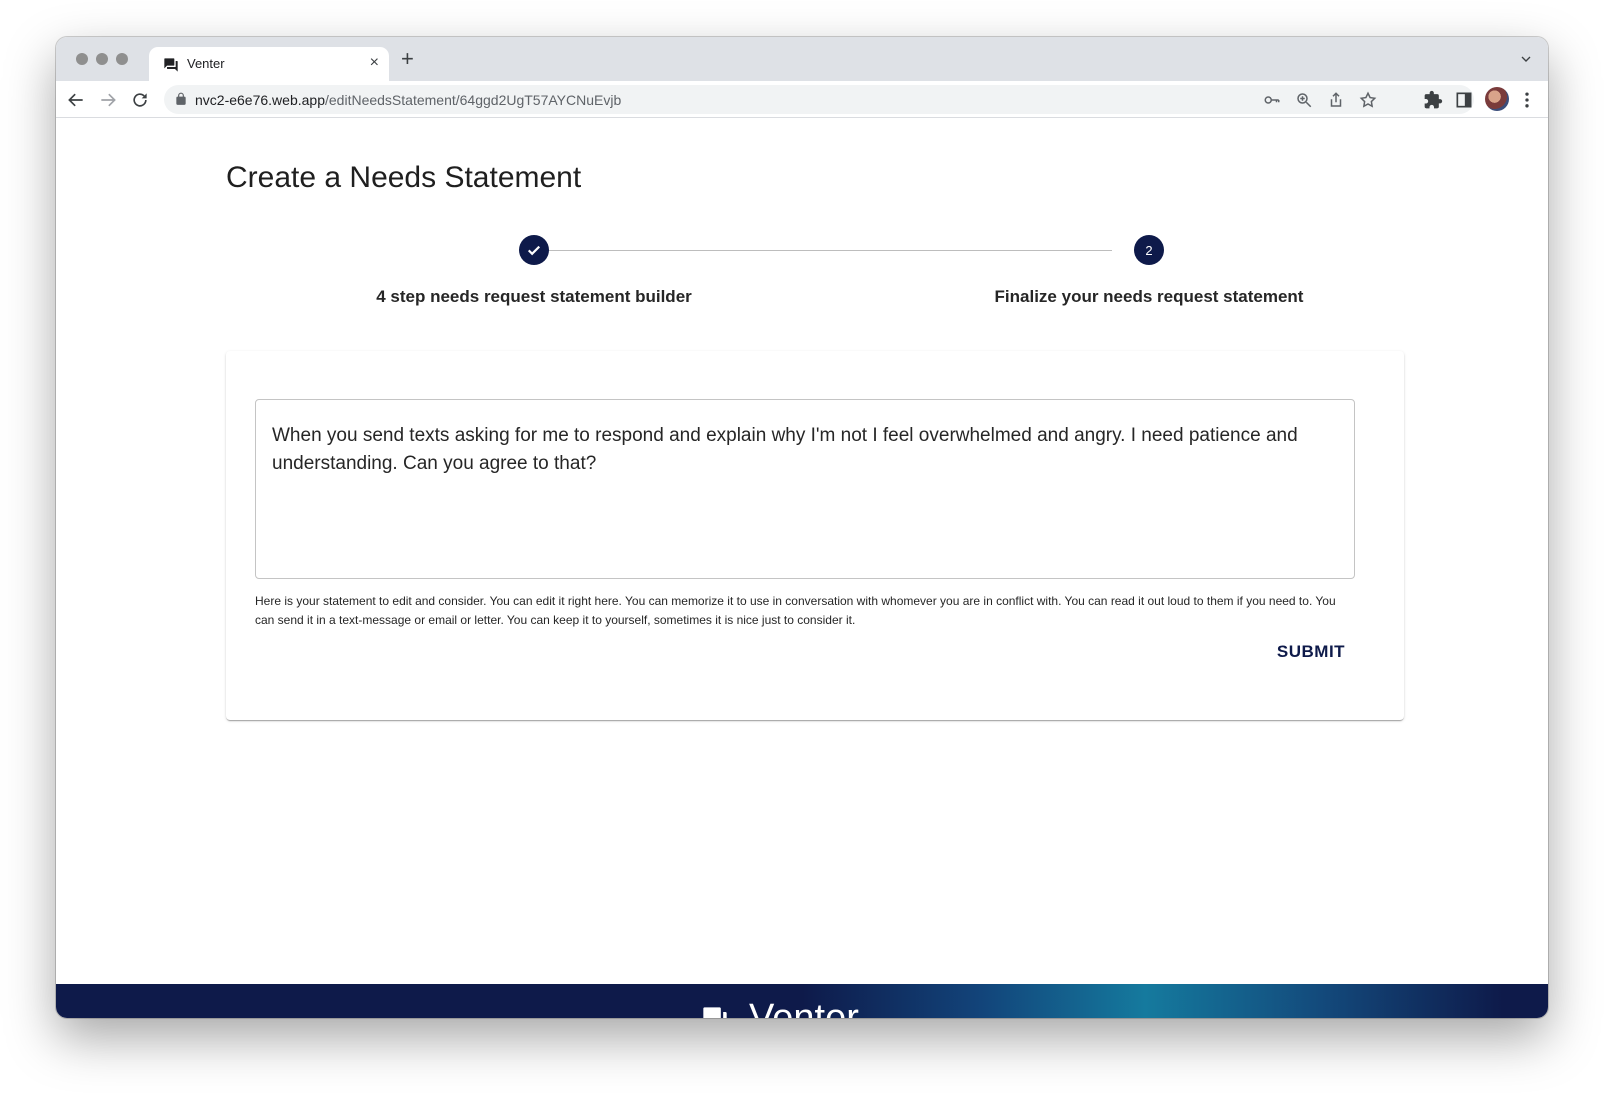 The height and width of the screenshot is (1093, 1604). Describe the element at coordinates (534, 297) in the screenshot. I see `step-1-label: 4 step needs request statement builder` at that location.